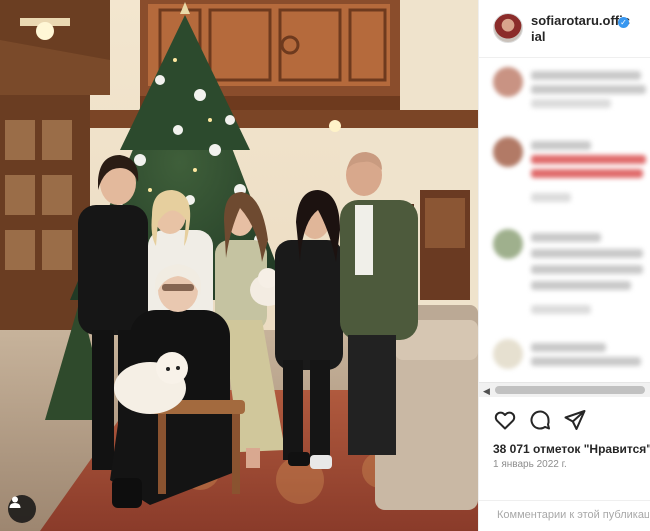  I want to click on author-avatar, so click(508, 28).